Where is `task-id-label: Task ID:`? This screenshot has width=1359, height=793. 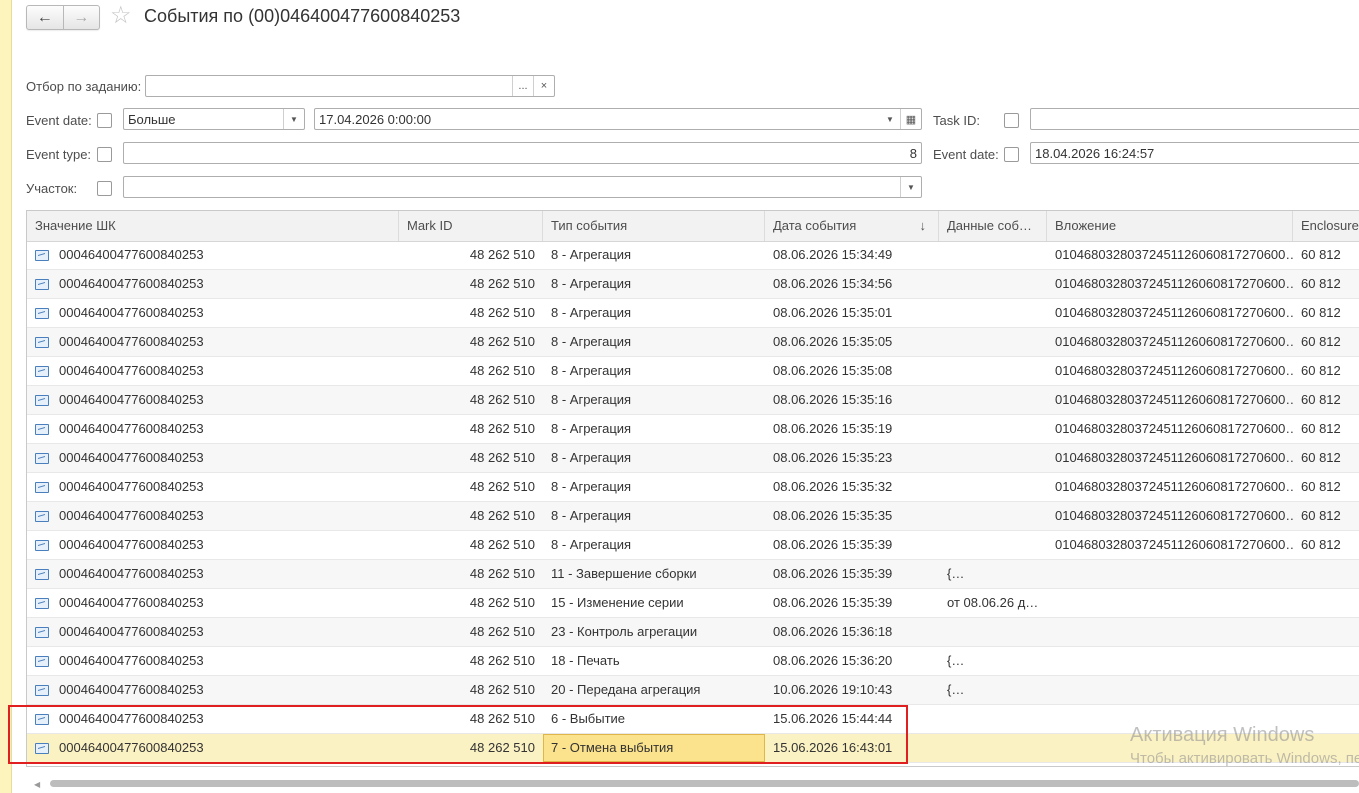
task-id-label: Task ID: is located at coordinates (956, 120).